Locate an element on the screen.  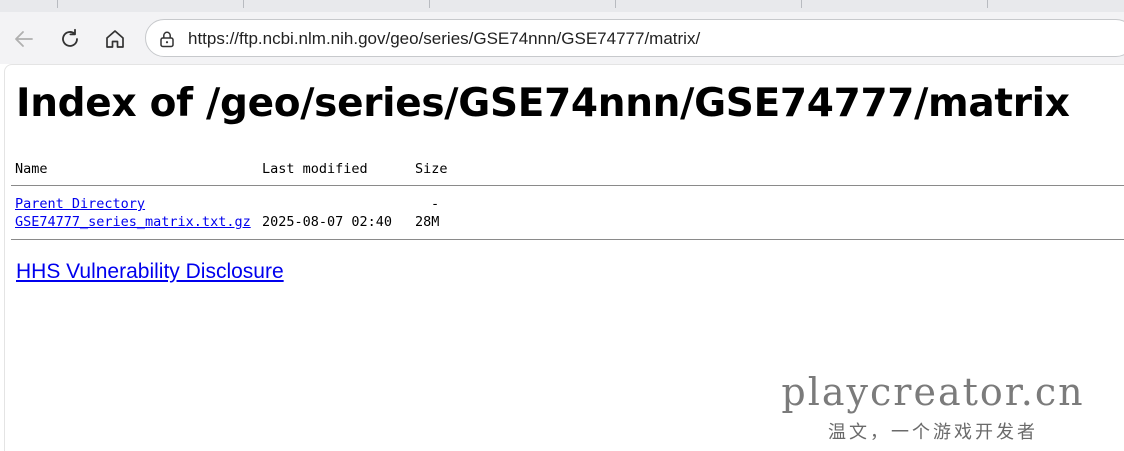
reload-button is located at coordinates (70, 39).